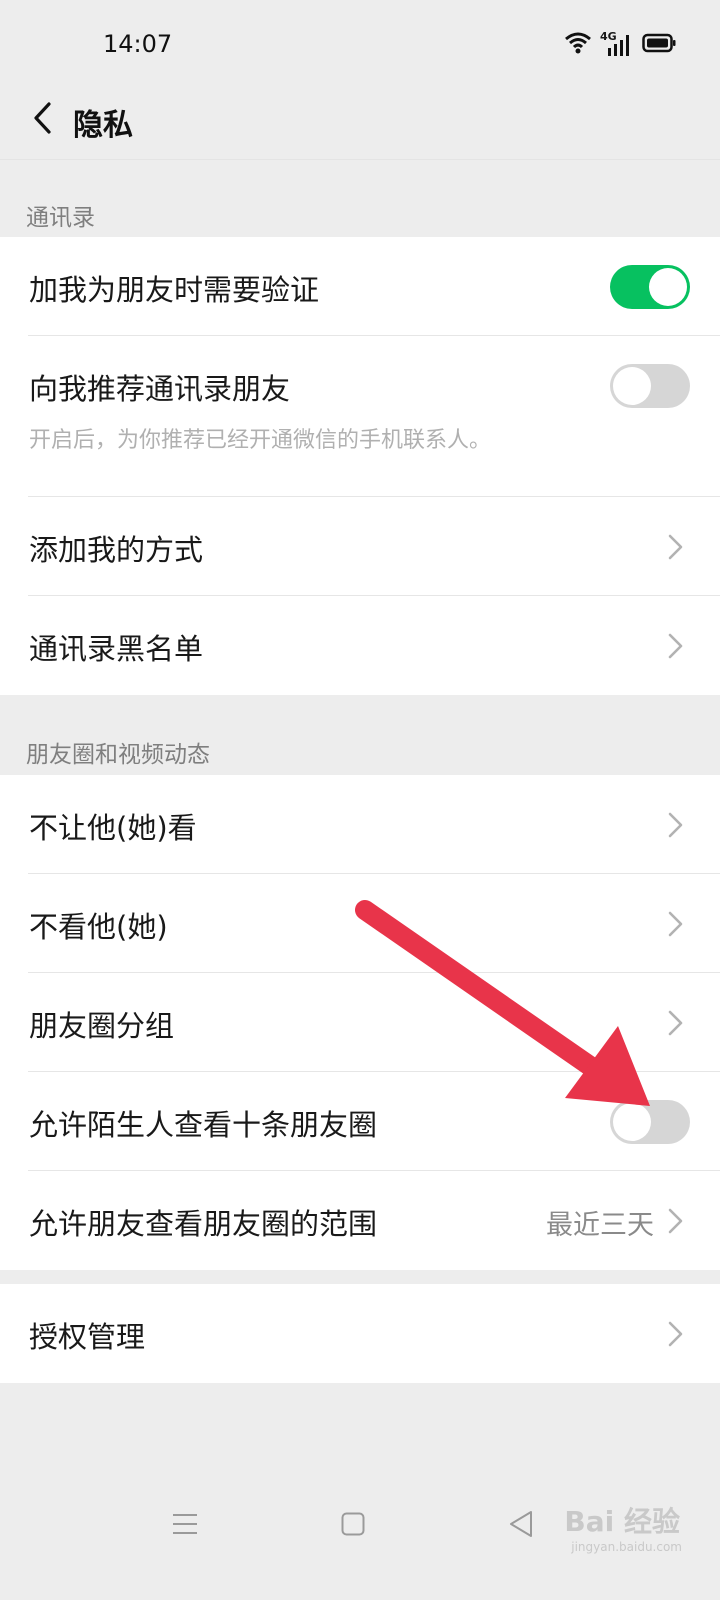  What do you see at coordinates (360, 416) in the screenshot?
I see `setting-recommend-contacts: 向我推荐通讯录朋友 开启后，为你推荐已经开通微信的手机联系人。` at bounding box center [360, 416].